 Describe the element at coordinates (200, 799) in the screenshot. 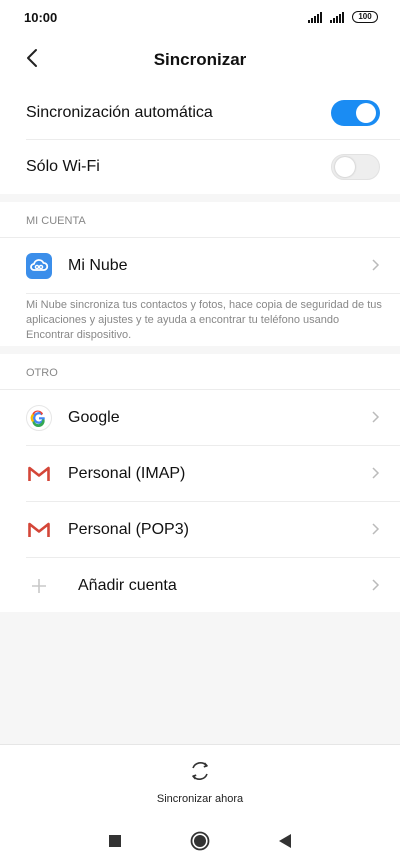

I see `sync-now-label: Sincronizar ahora` at that location.